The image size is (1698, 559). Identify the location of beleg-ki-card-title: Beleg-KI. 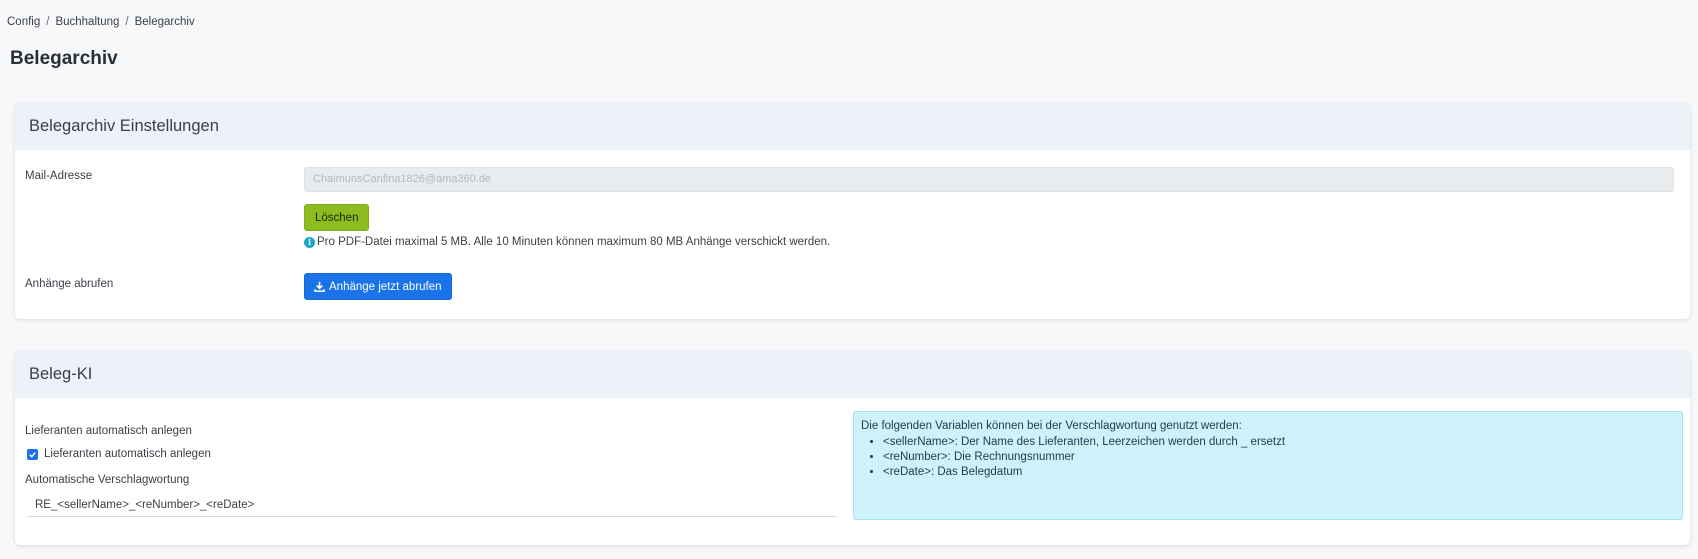
(852, 374).